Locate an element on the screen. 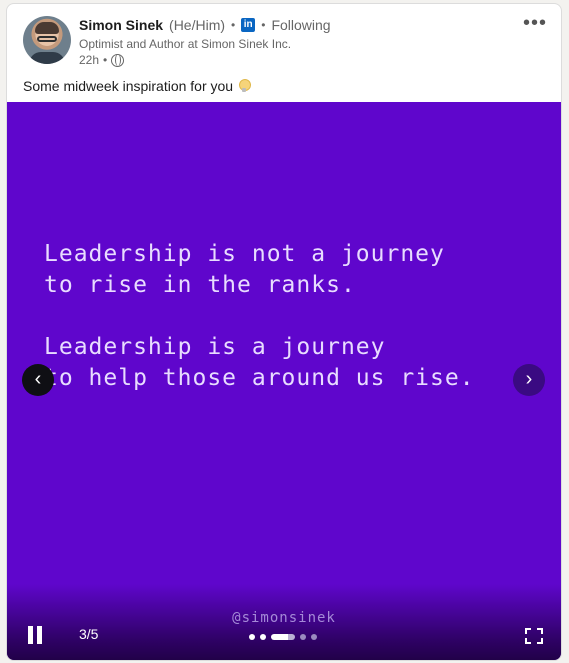 The height and width of the screenshot is (663, 569). previous-slide-button: ‹ is located at coordinates (38, 380).